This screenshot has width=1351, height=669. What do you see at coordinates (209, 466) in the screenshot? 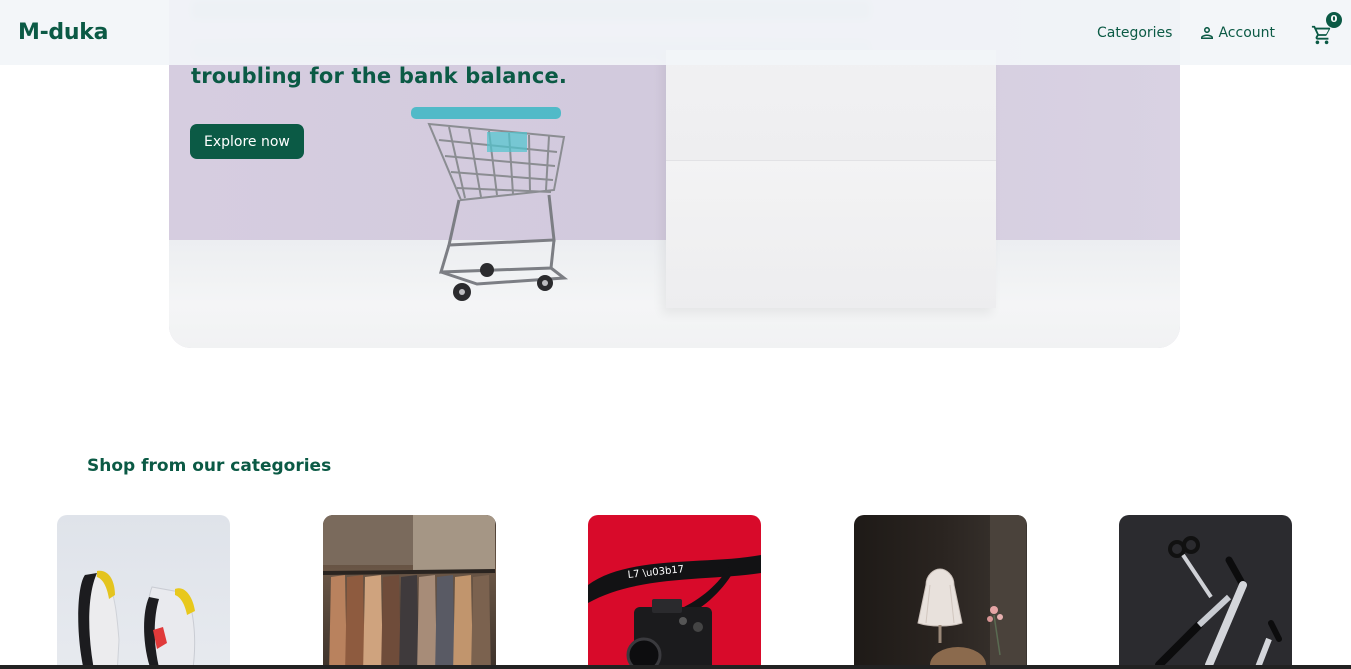
I see `categories-section-title: Shop from our categories` at bounding box center [209, 466].